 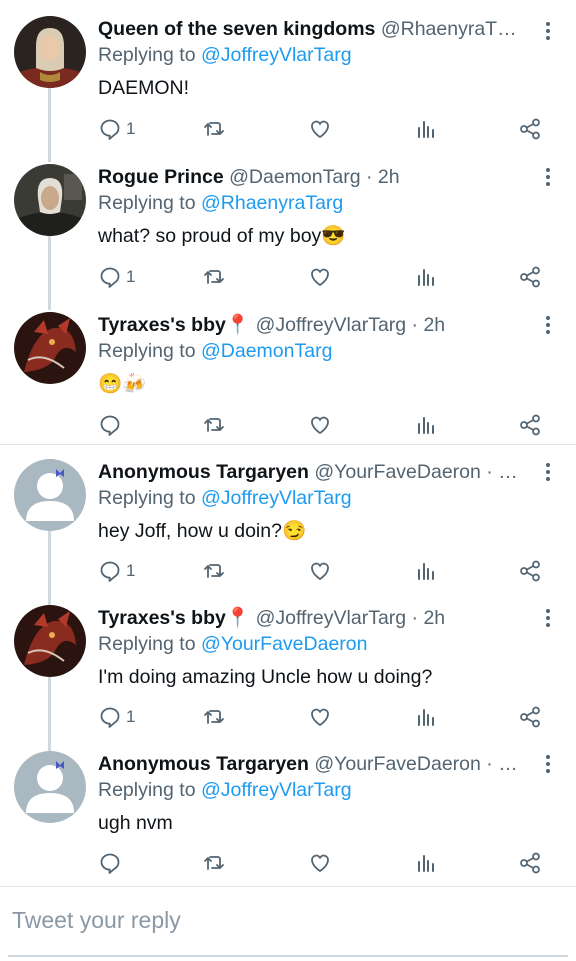 I want to click on mention-link: @YourFaveDaeron, so click(x=284, y=644).